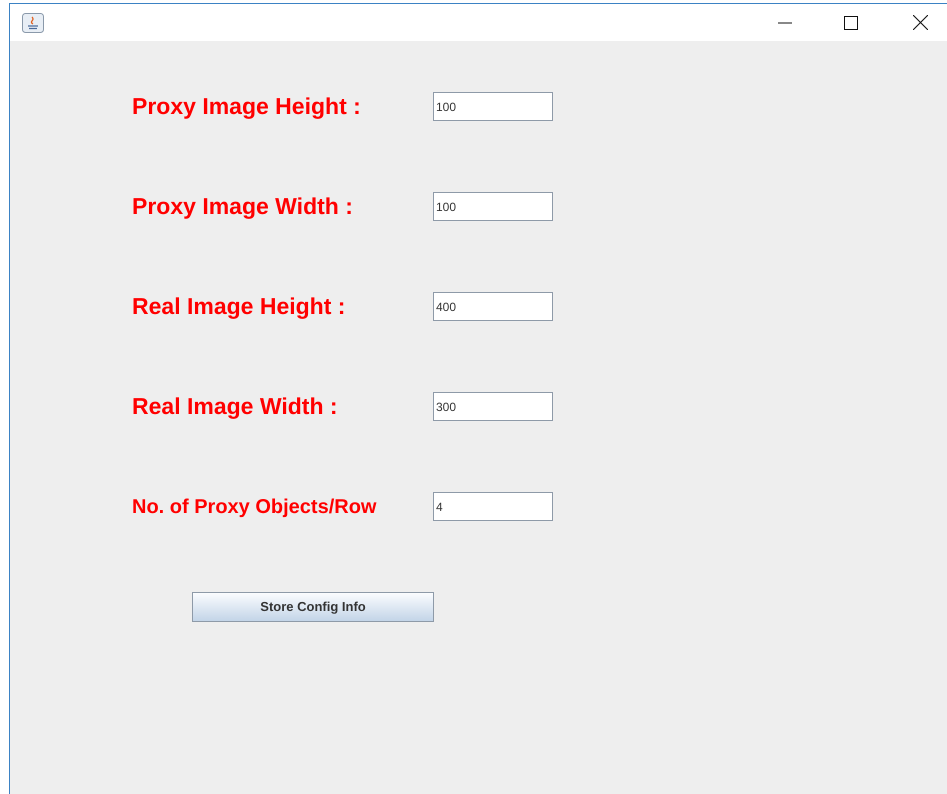 Image resolution: width=947 pixels, height=794 pixels. I want to click on app-icon, so click(33, 22).